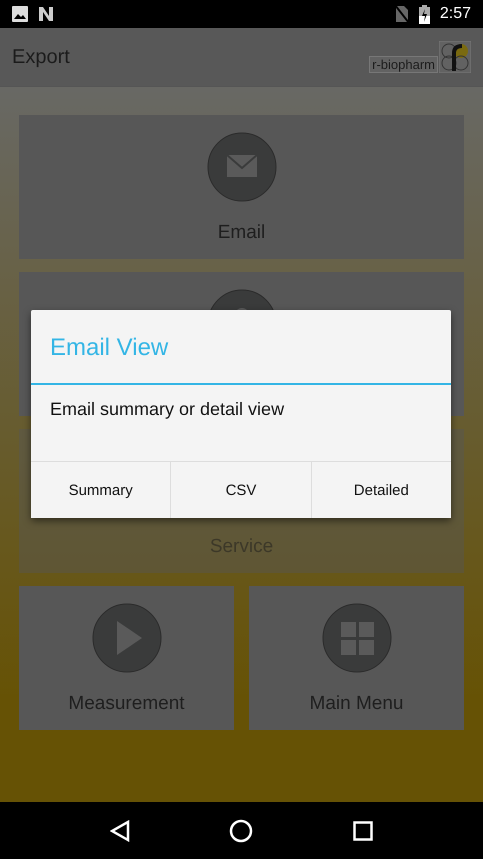 This screenshot has width=483, height=859. I want to click on dialog-button: Summary, so click(100, 490).